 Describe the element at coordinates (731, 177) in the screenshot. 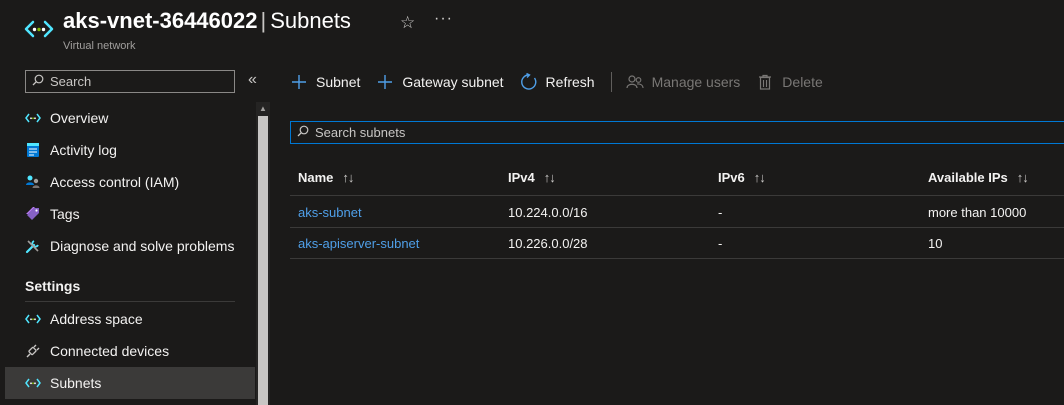

I see `column-header-label: IPv6` at that location.